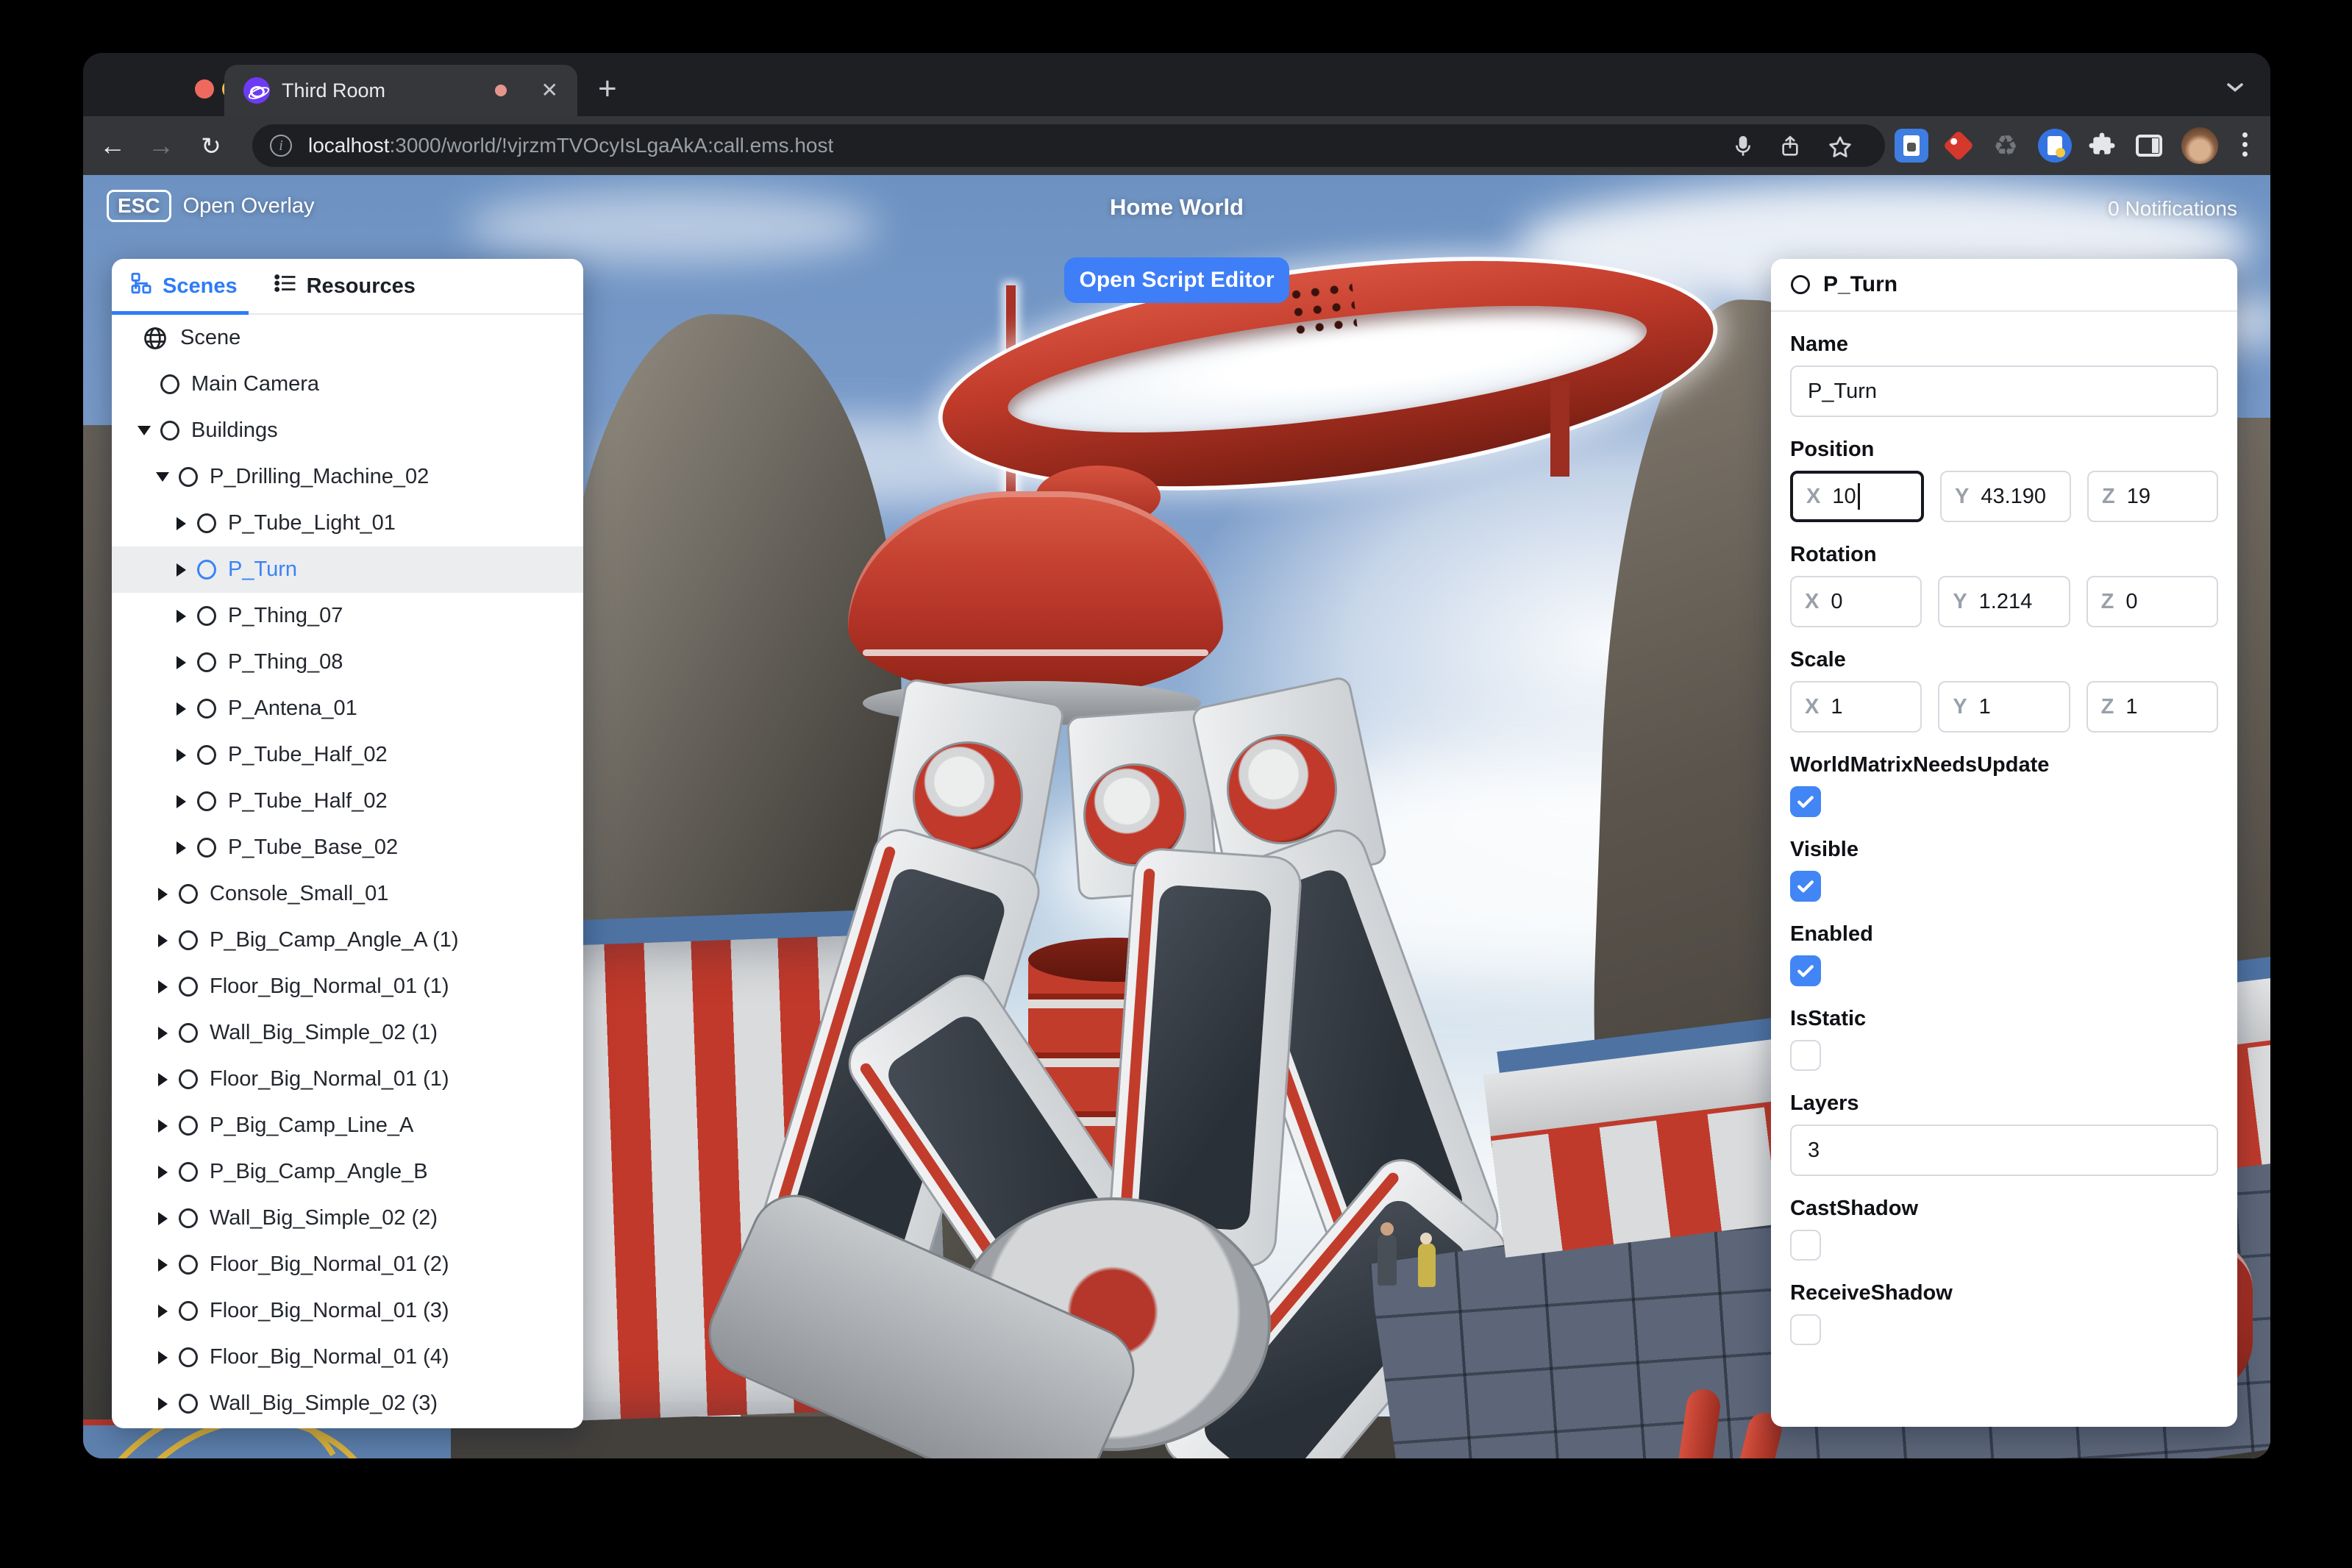 This screenshot has width=2352, height=1568. I want to click on position-x-input: X 10, so click(1857, 496).